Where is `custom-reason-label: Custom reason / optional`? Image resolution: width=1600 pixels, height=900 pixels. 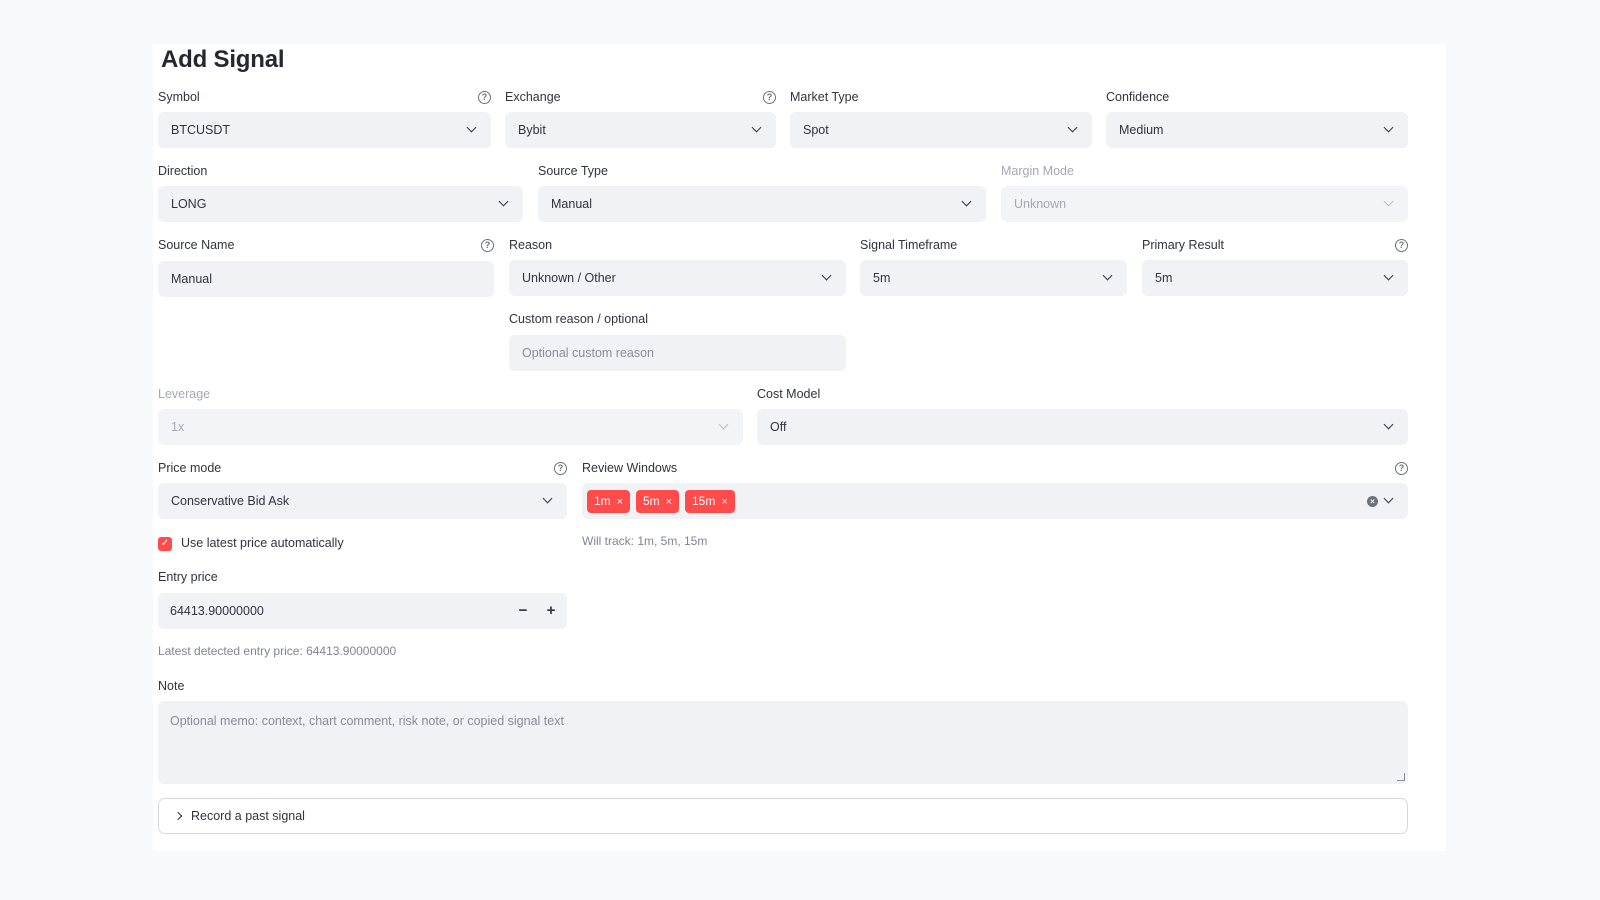 custom-reason-label: Custom reason / optional is located at coordinates (578, 319).